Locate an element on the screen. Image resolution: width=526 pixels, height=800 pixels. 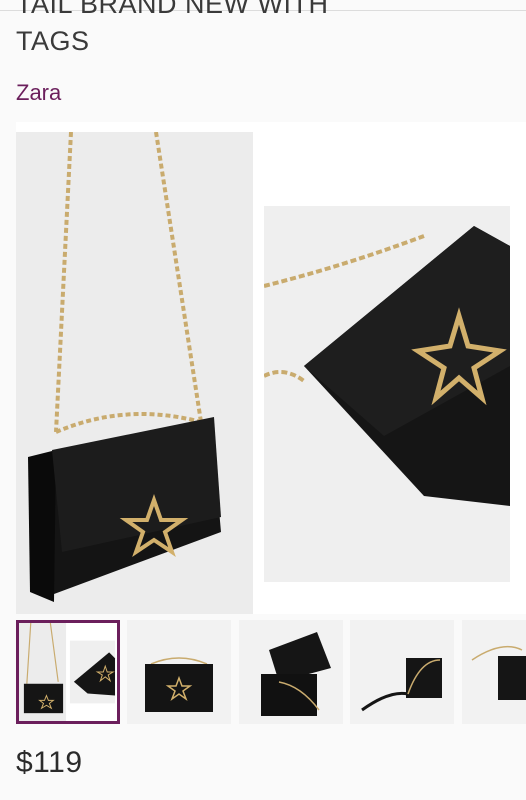
thumbnail-1-image is located at coordinates (68, 672).